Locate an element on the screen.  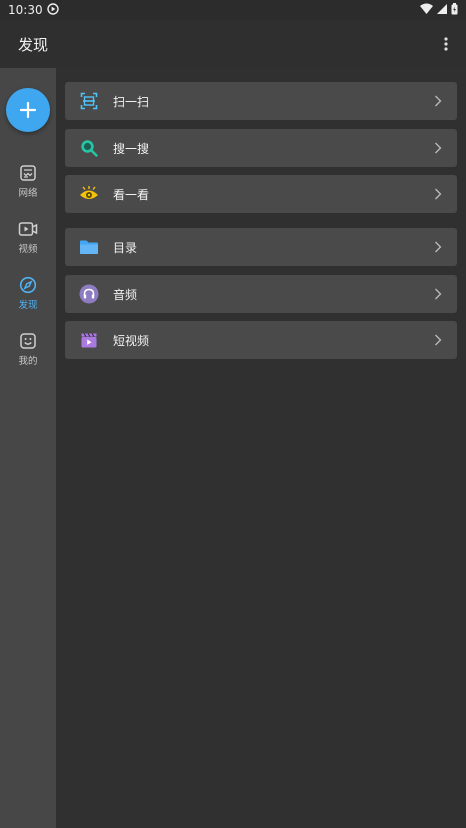
sidebar-item-label: 发现 is located at coordinates (28, 305).